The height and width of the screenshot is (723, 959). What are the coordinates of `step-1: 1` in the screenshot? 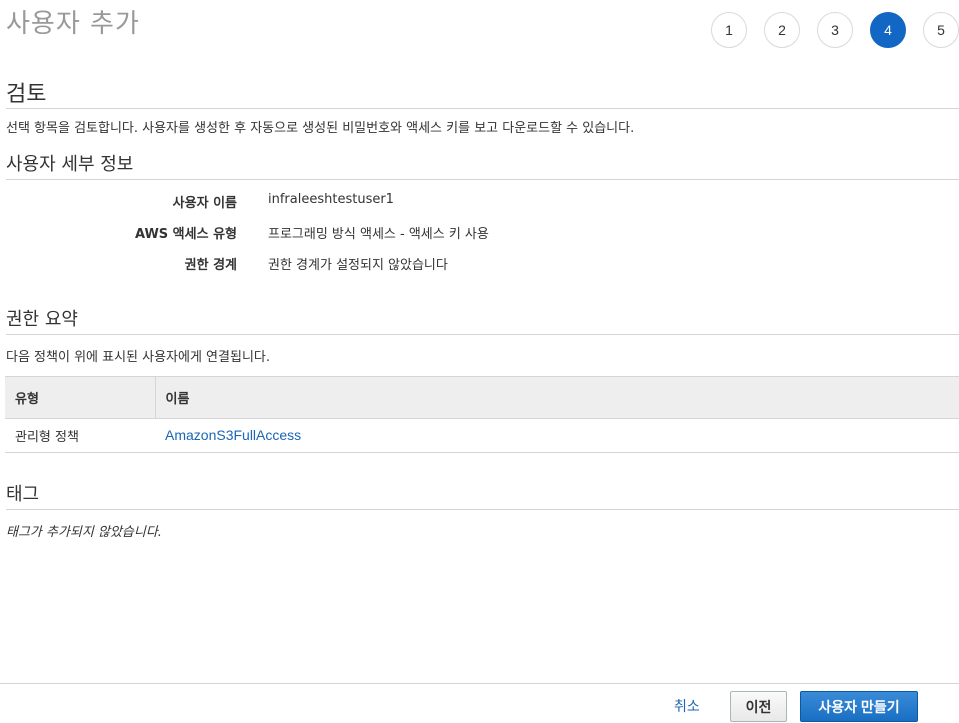 It's located at (729, 30).